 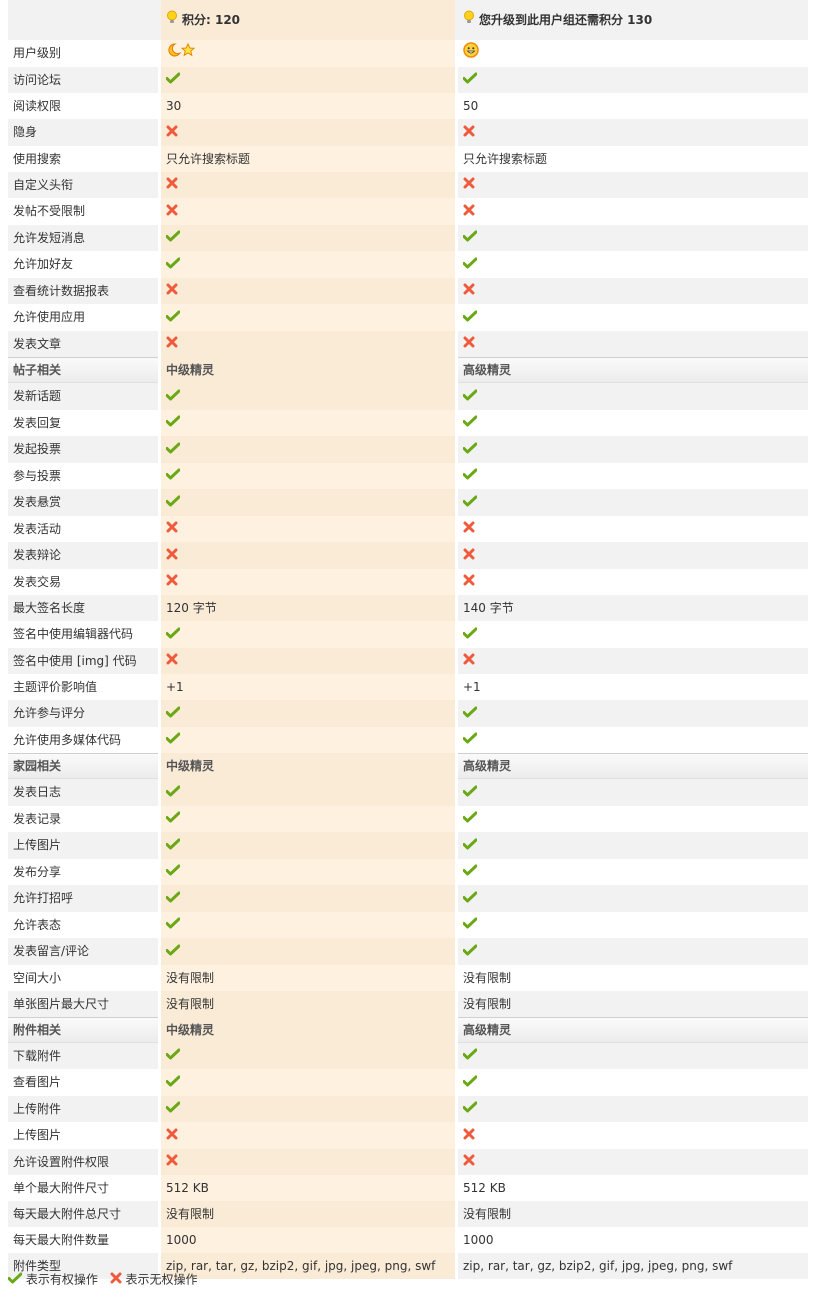 What do you see at coordinates (308, 687) in the screenshot?
I see `current-group-value: +1` at bounding box center [308, 687].